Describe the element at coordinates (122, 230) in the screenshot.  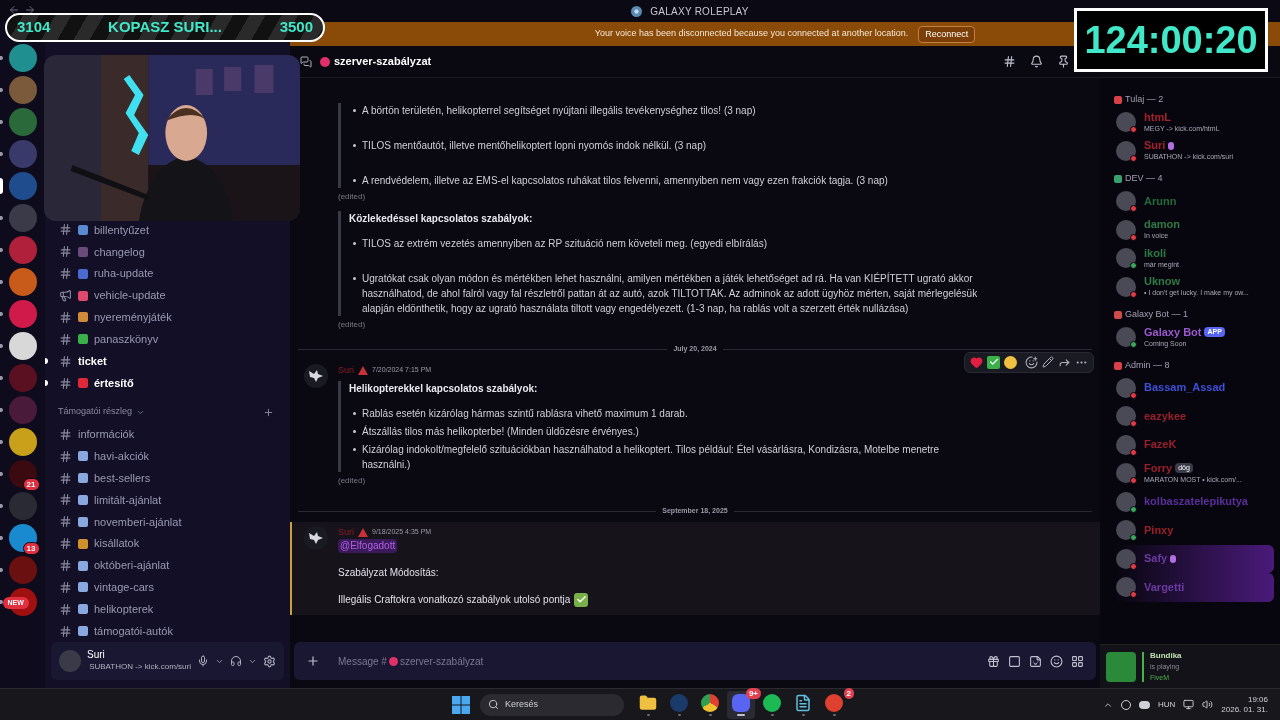
I see `channel-item: billentyűzet` at that location.